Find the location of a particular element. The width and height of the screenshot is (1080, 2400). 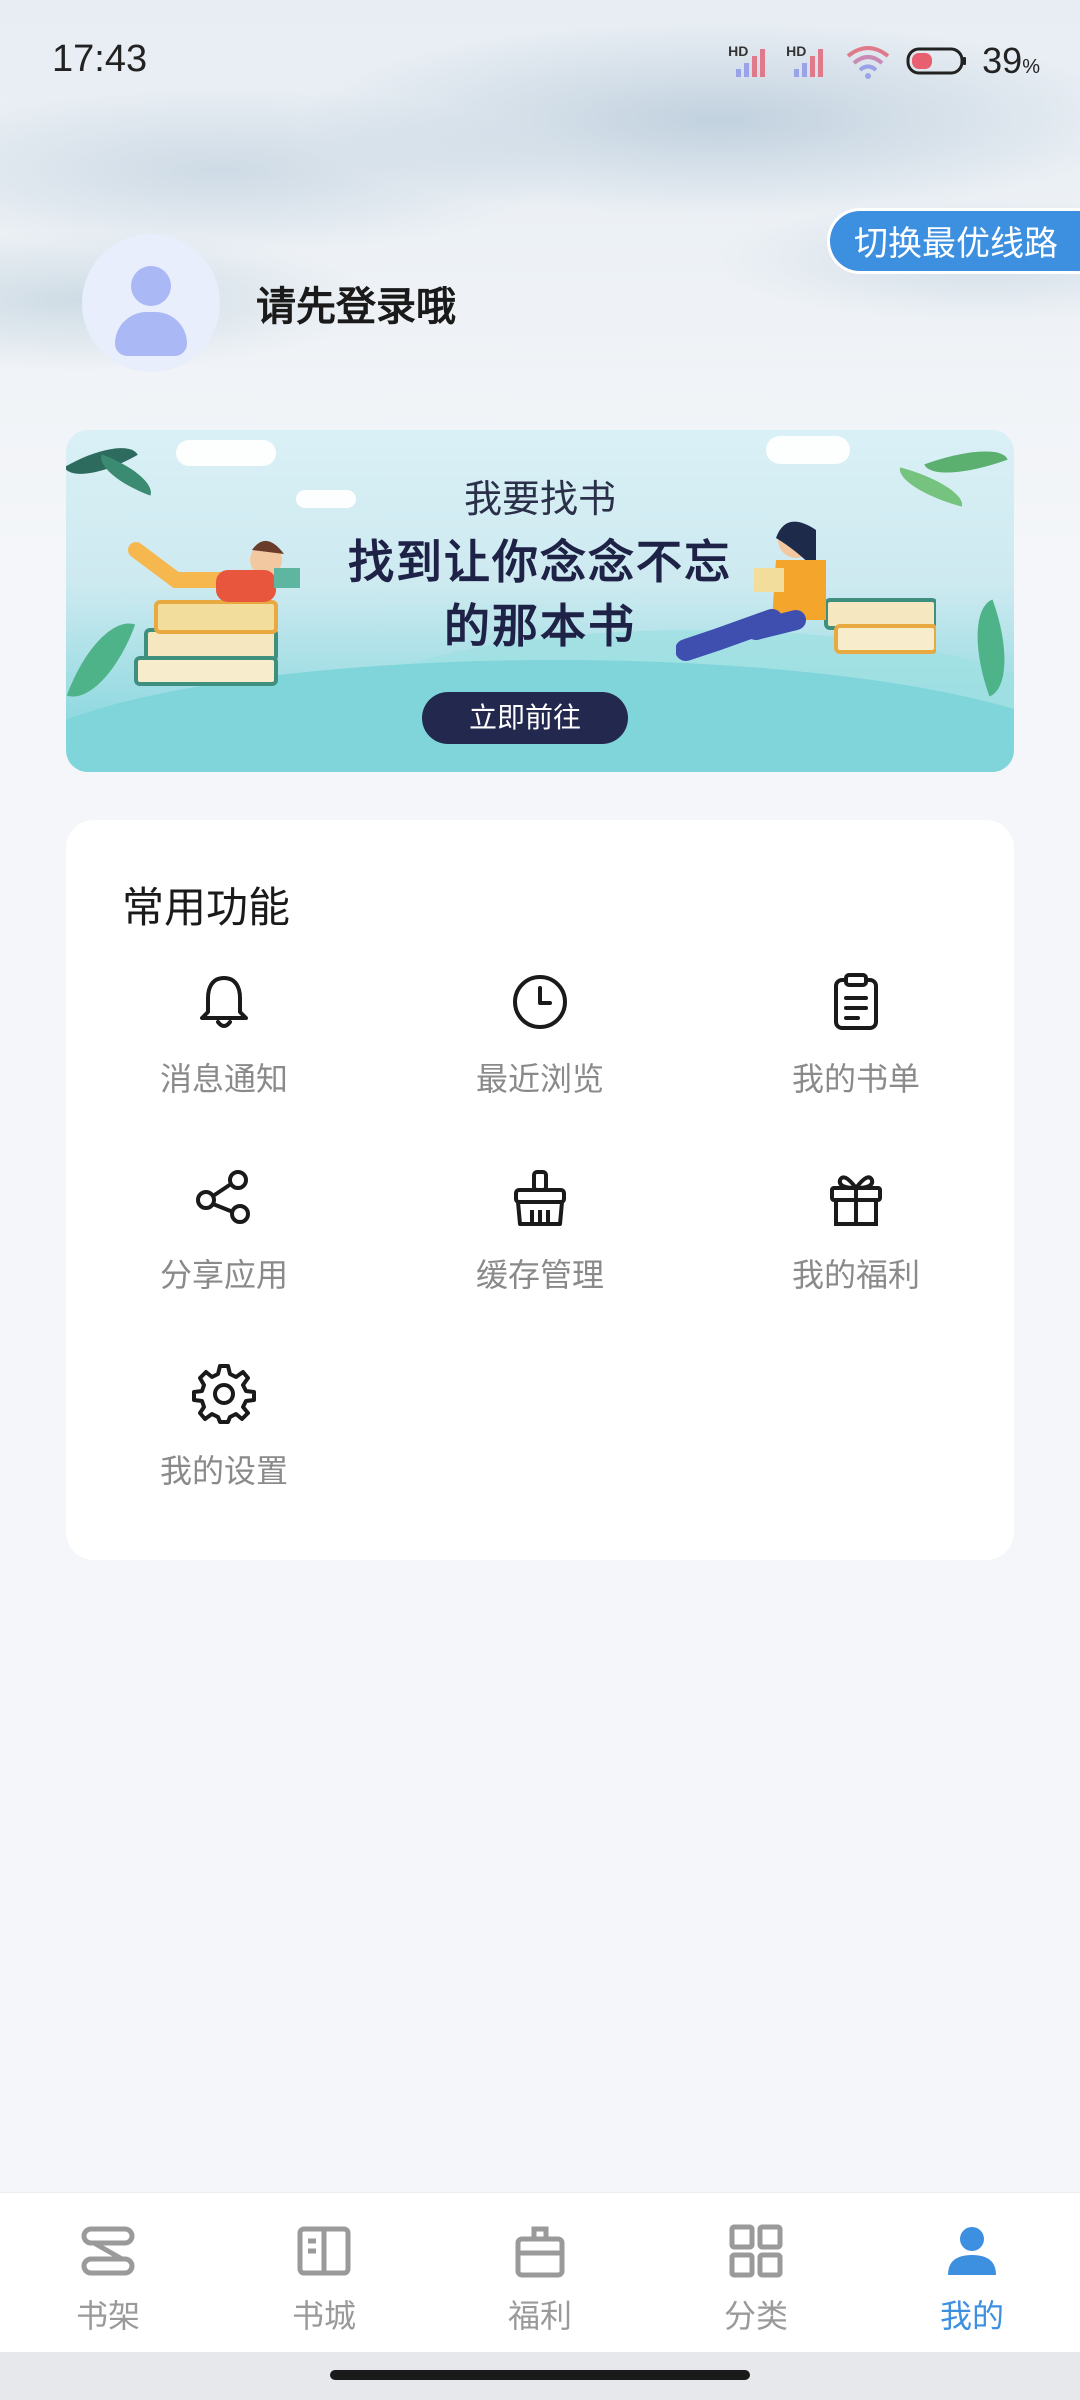

sim2-label: HD is located at coordinates (796, 51).